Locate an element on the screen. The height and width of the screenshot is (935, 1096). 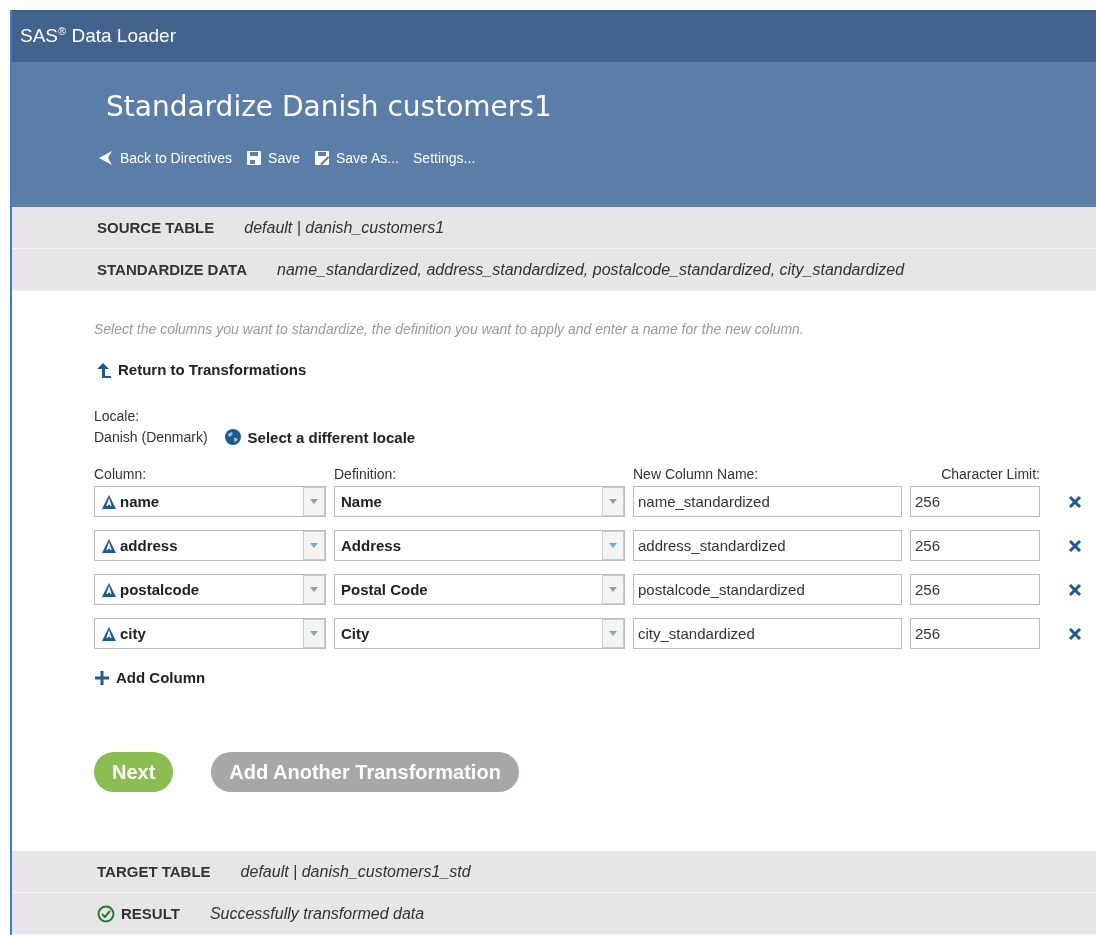
add-column-link: Add Column is located at coordinates (150, 677).